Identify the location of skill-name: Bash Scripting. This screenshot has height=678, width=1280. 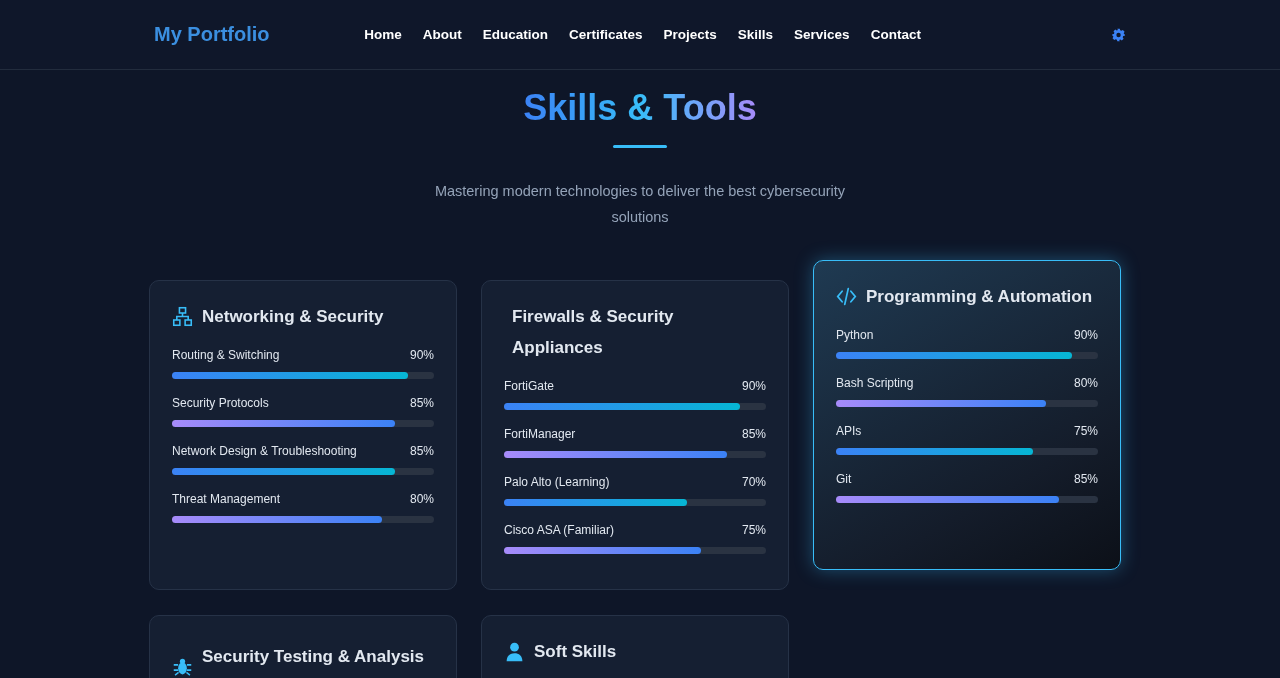
(875, 383).